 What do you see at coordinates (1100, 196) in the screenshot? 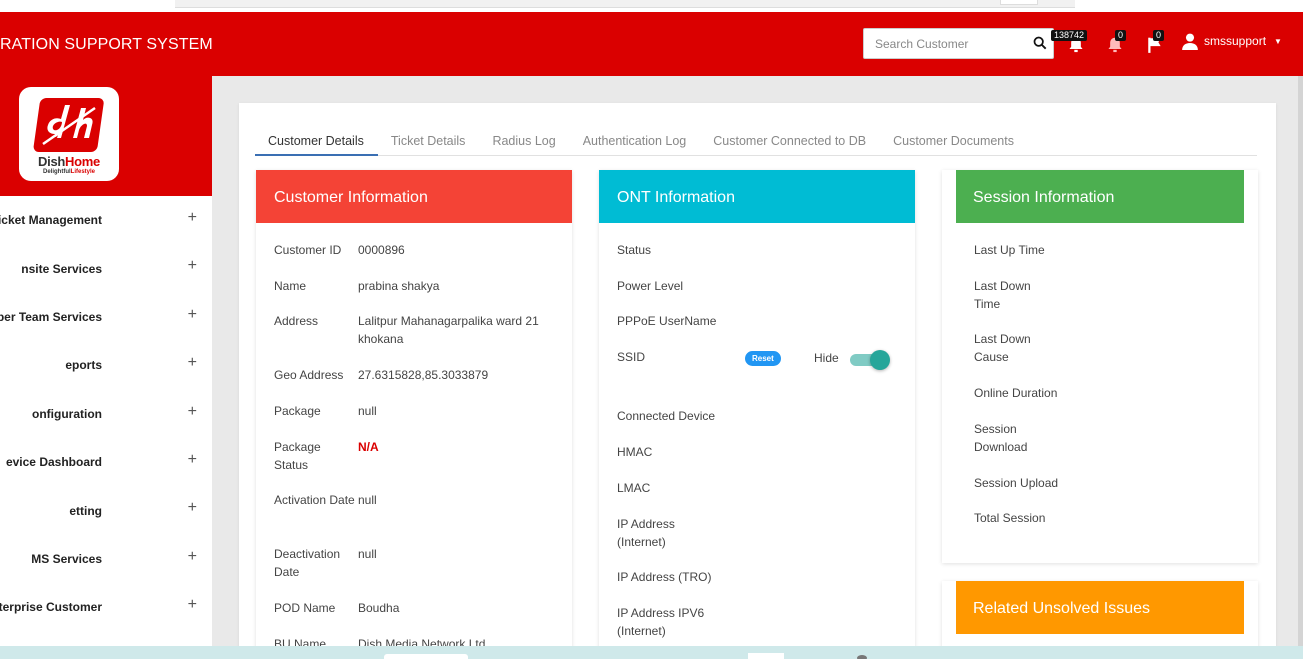
I see `card-title: Session Information` at bounding box center [1100, 196].